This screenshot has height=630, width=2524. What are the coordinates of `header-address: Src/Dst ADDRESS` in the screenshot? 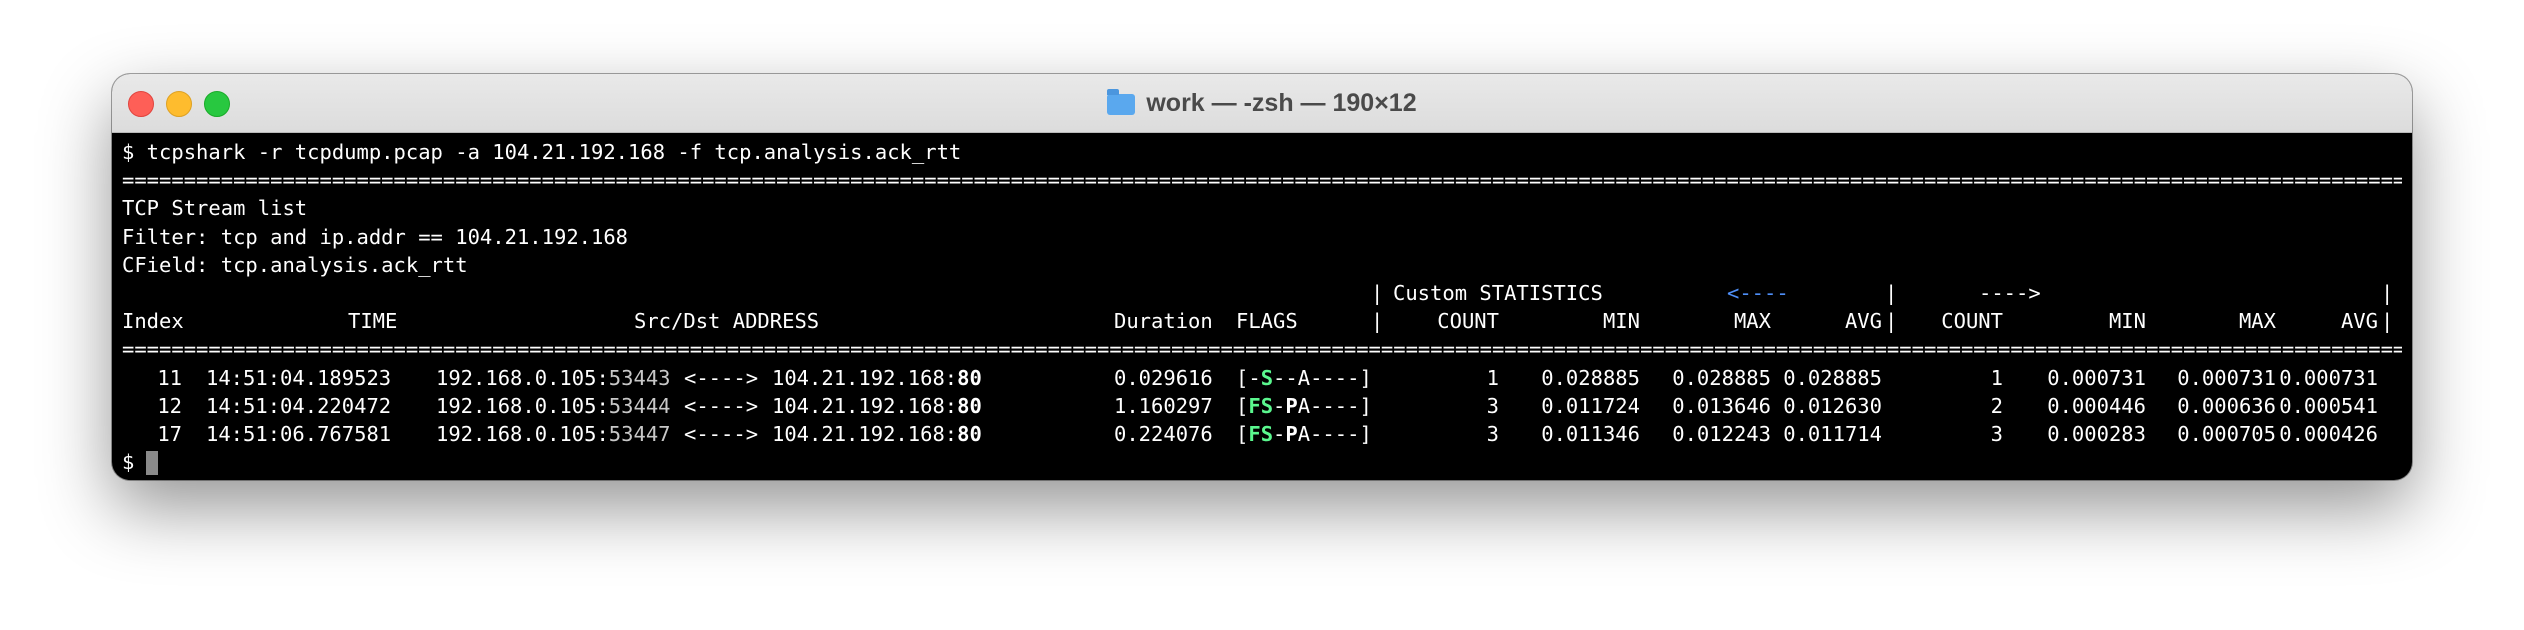 It's located at (727, 321).